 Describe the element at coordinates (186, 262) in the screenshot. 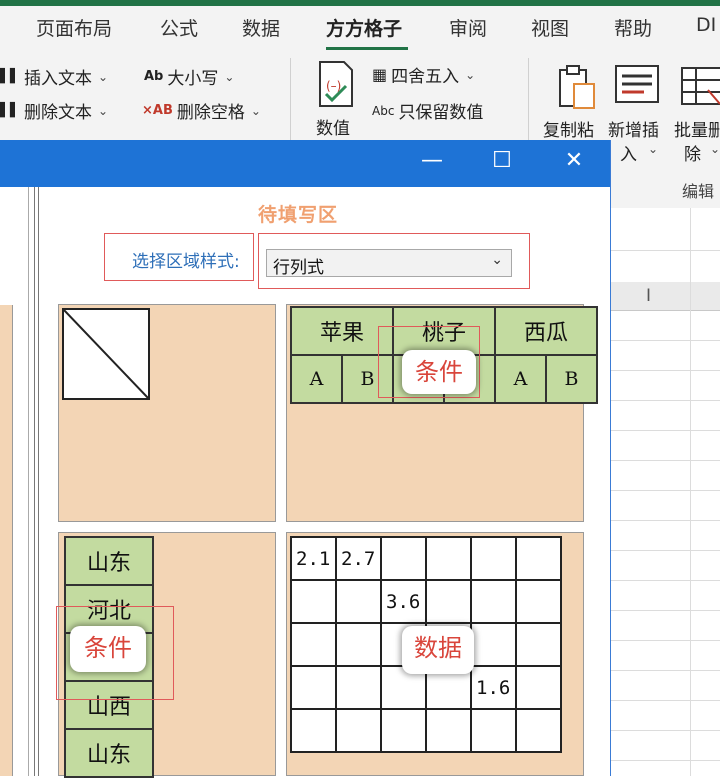

I see `select-style-label: 选择区域样式:` at that location.